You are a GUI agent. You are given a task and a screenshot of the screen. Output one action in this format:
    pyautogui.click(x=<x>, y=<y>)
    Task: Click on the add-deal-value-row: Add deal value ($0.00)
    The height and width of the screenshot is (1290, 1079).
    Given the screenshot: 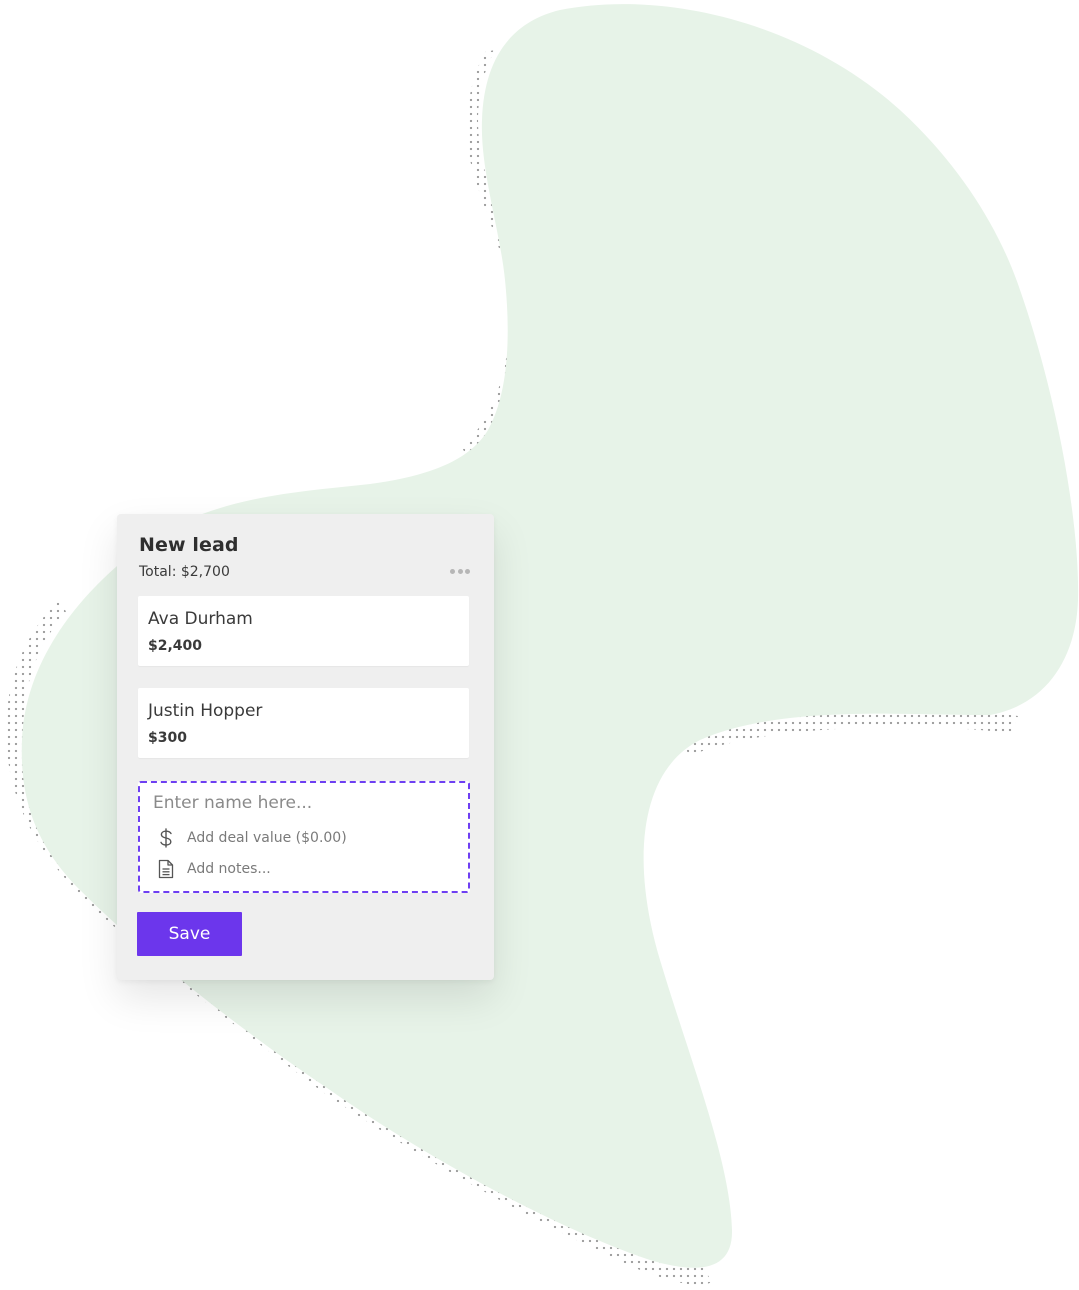 What is the action you would take?
    pyautogui.click(x=251, y=838)
    